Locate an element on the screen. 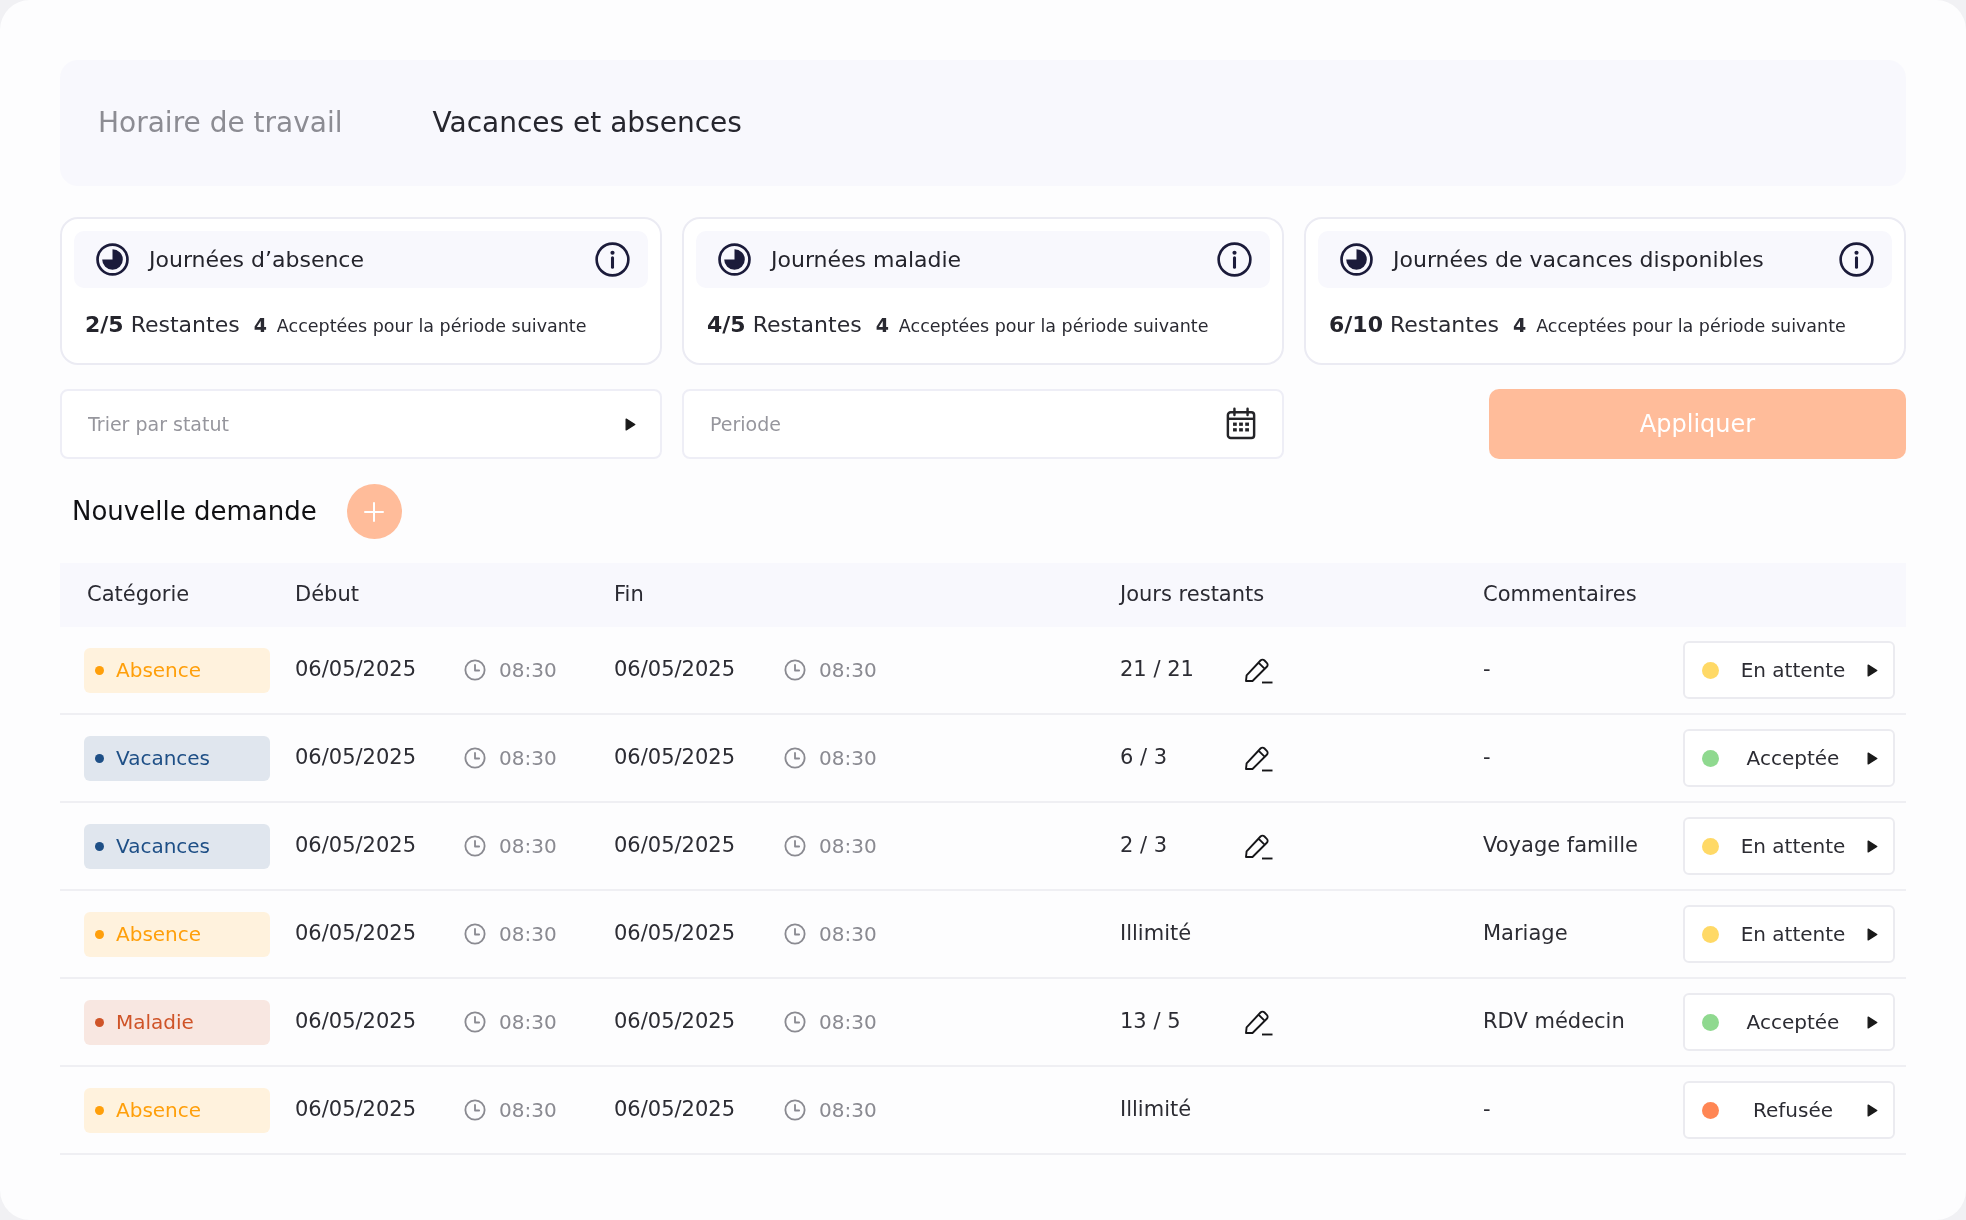  column-header: Fin is located at coordinates (629, 594).